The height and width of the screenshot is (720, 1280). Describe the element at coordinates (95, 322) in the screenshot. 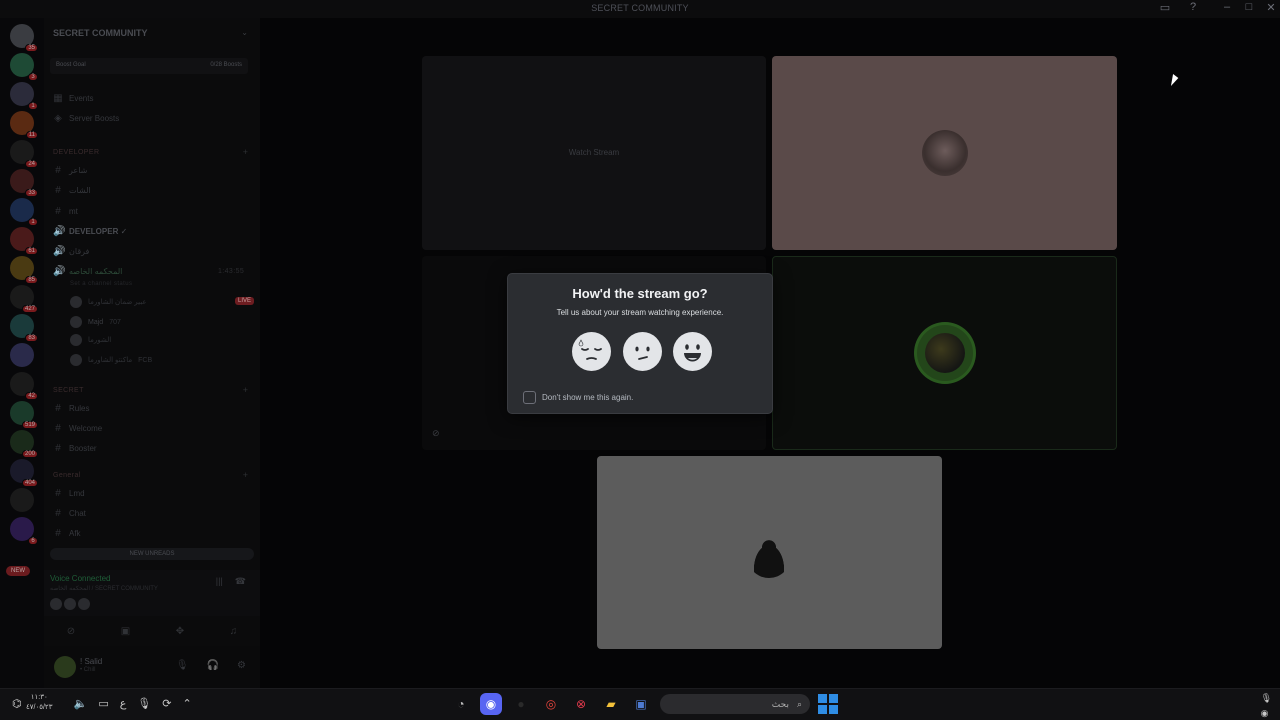

I see `voice-user: Majd 707` at that location.